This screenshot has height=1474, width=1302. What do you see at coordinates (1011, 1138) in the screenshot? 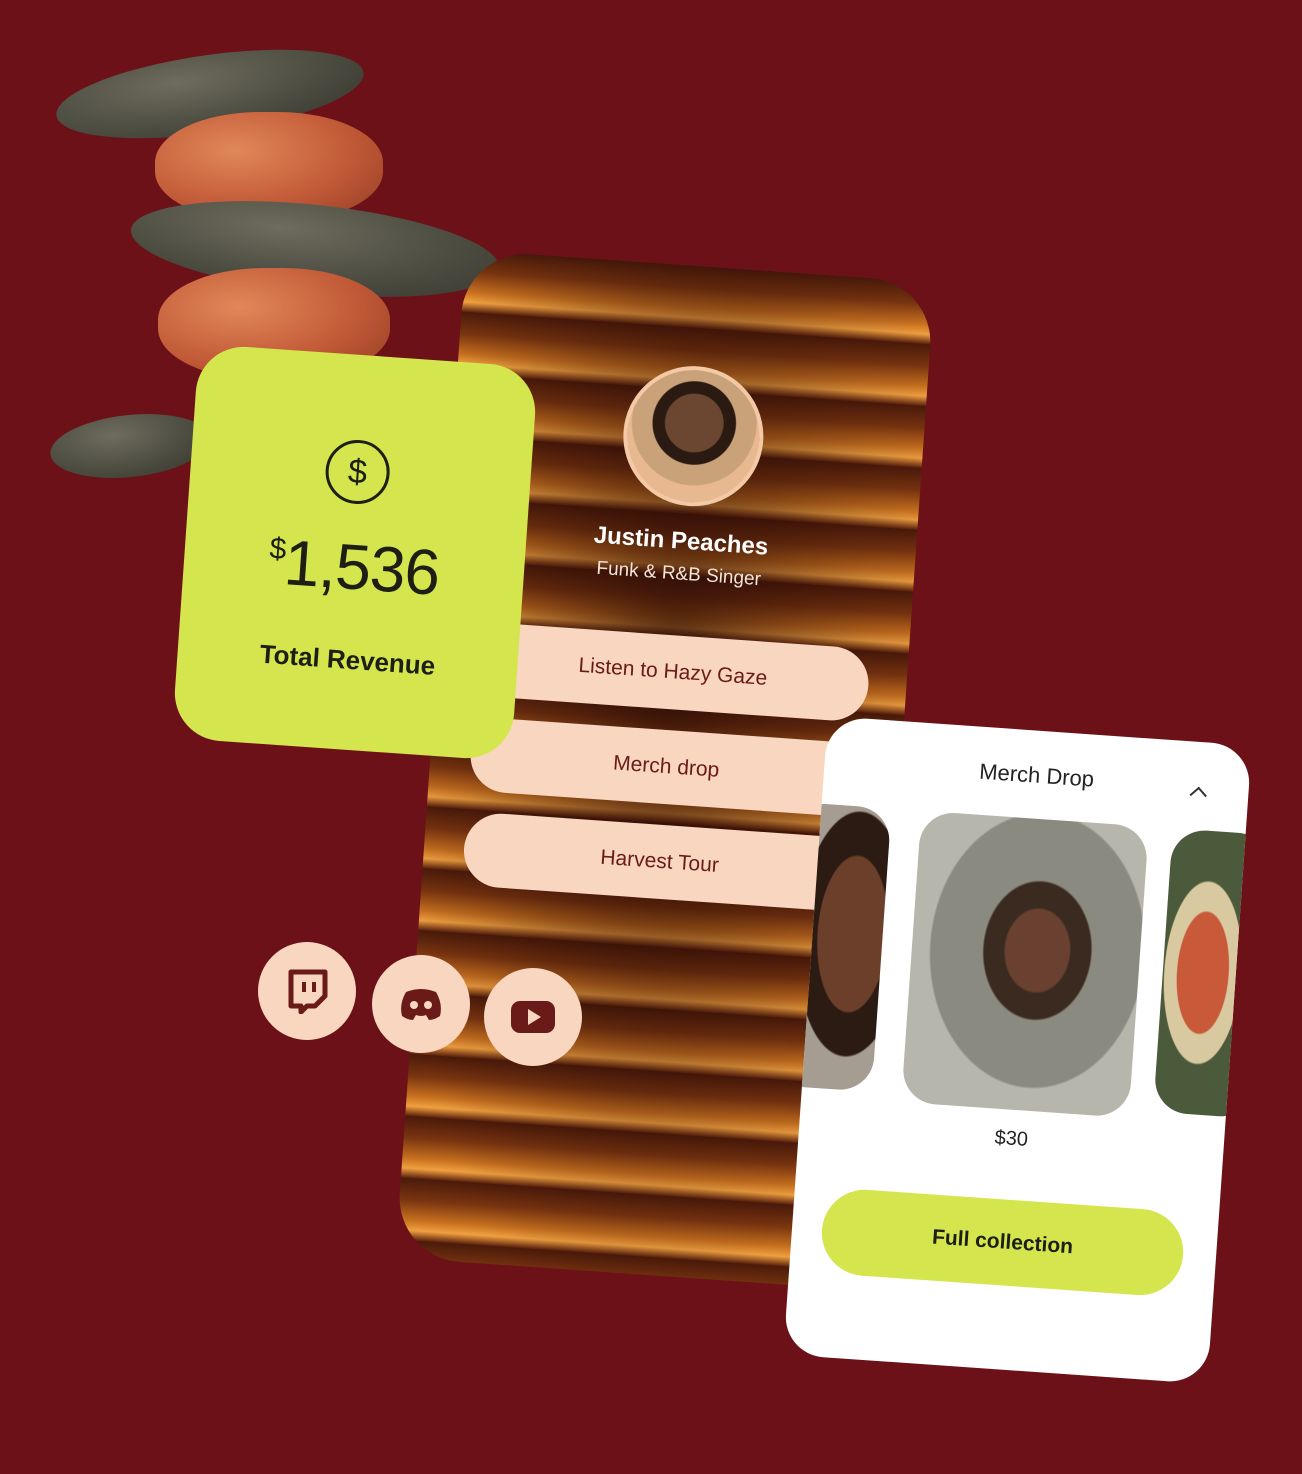
I see `merch-price: $30` at bounding box center [1011, 1138].